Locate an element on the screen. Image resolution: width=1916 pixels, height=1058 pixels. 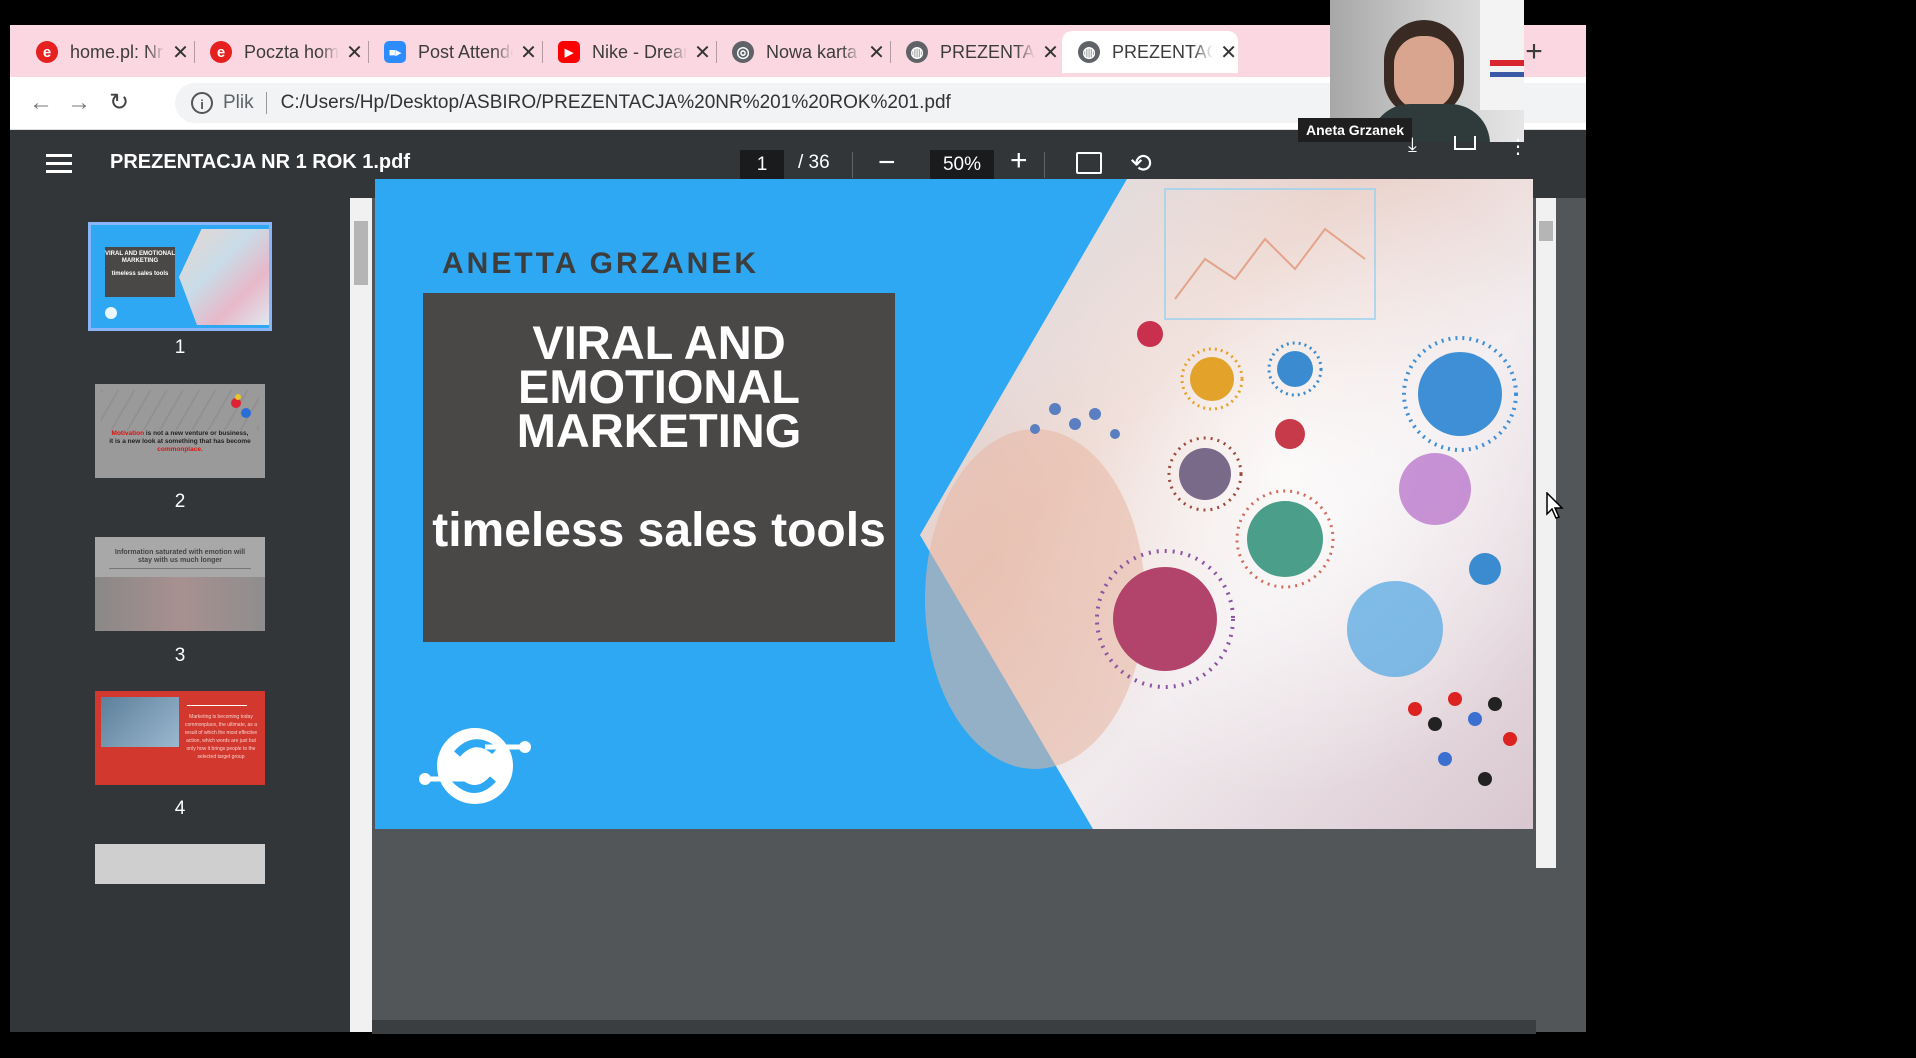
thumbnail-title: VIRAL AND EMOTIONAL MARKETING is located at coordinates (140, 257).